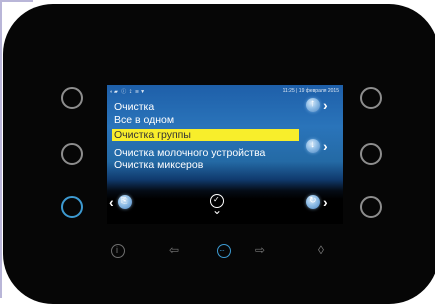 The height and width of the screenshot is (304, 435). I want to click on back-button: ⎘, so click(125, 202).